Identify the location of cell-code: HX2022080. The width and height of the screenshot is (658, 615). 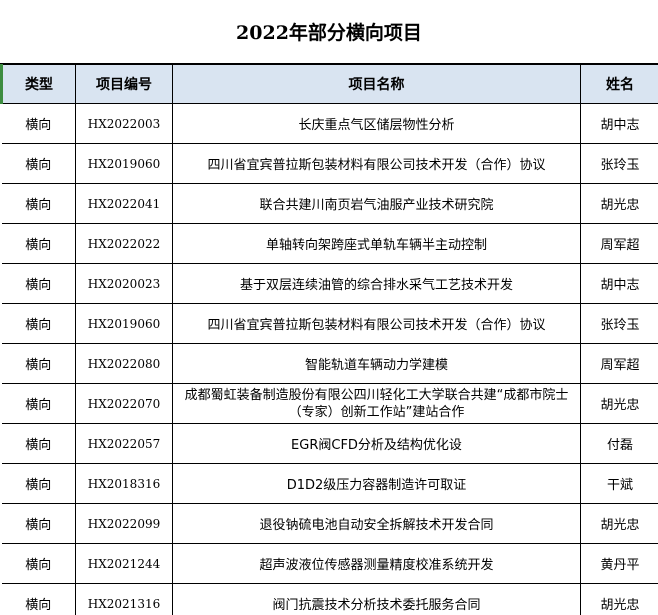
(124, 363).